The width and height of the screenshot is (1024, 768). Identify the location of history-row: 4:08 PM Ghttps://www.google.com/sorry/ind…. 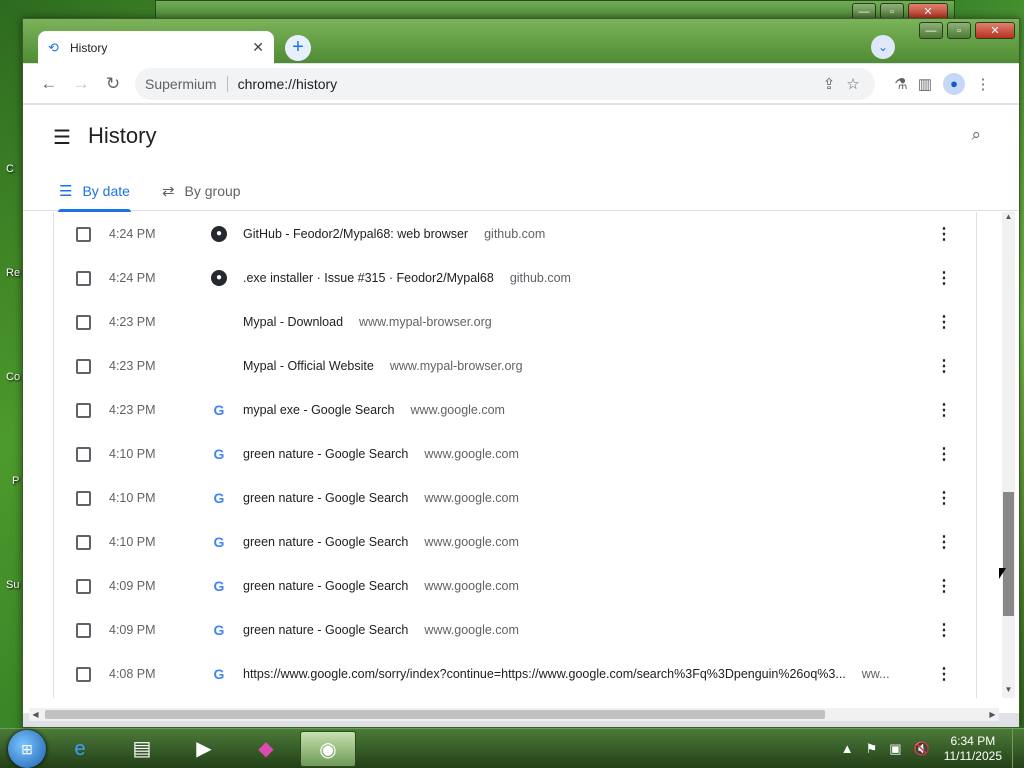
(515, 674).